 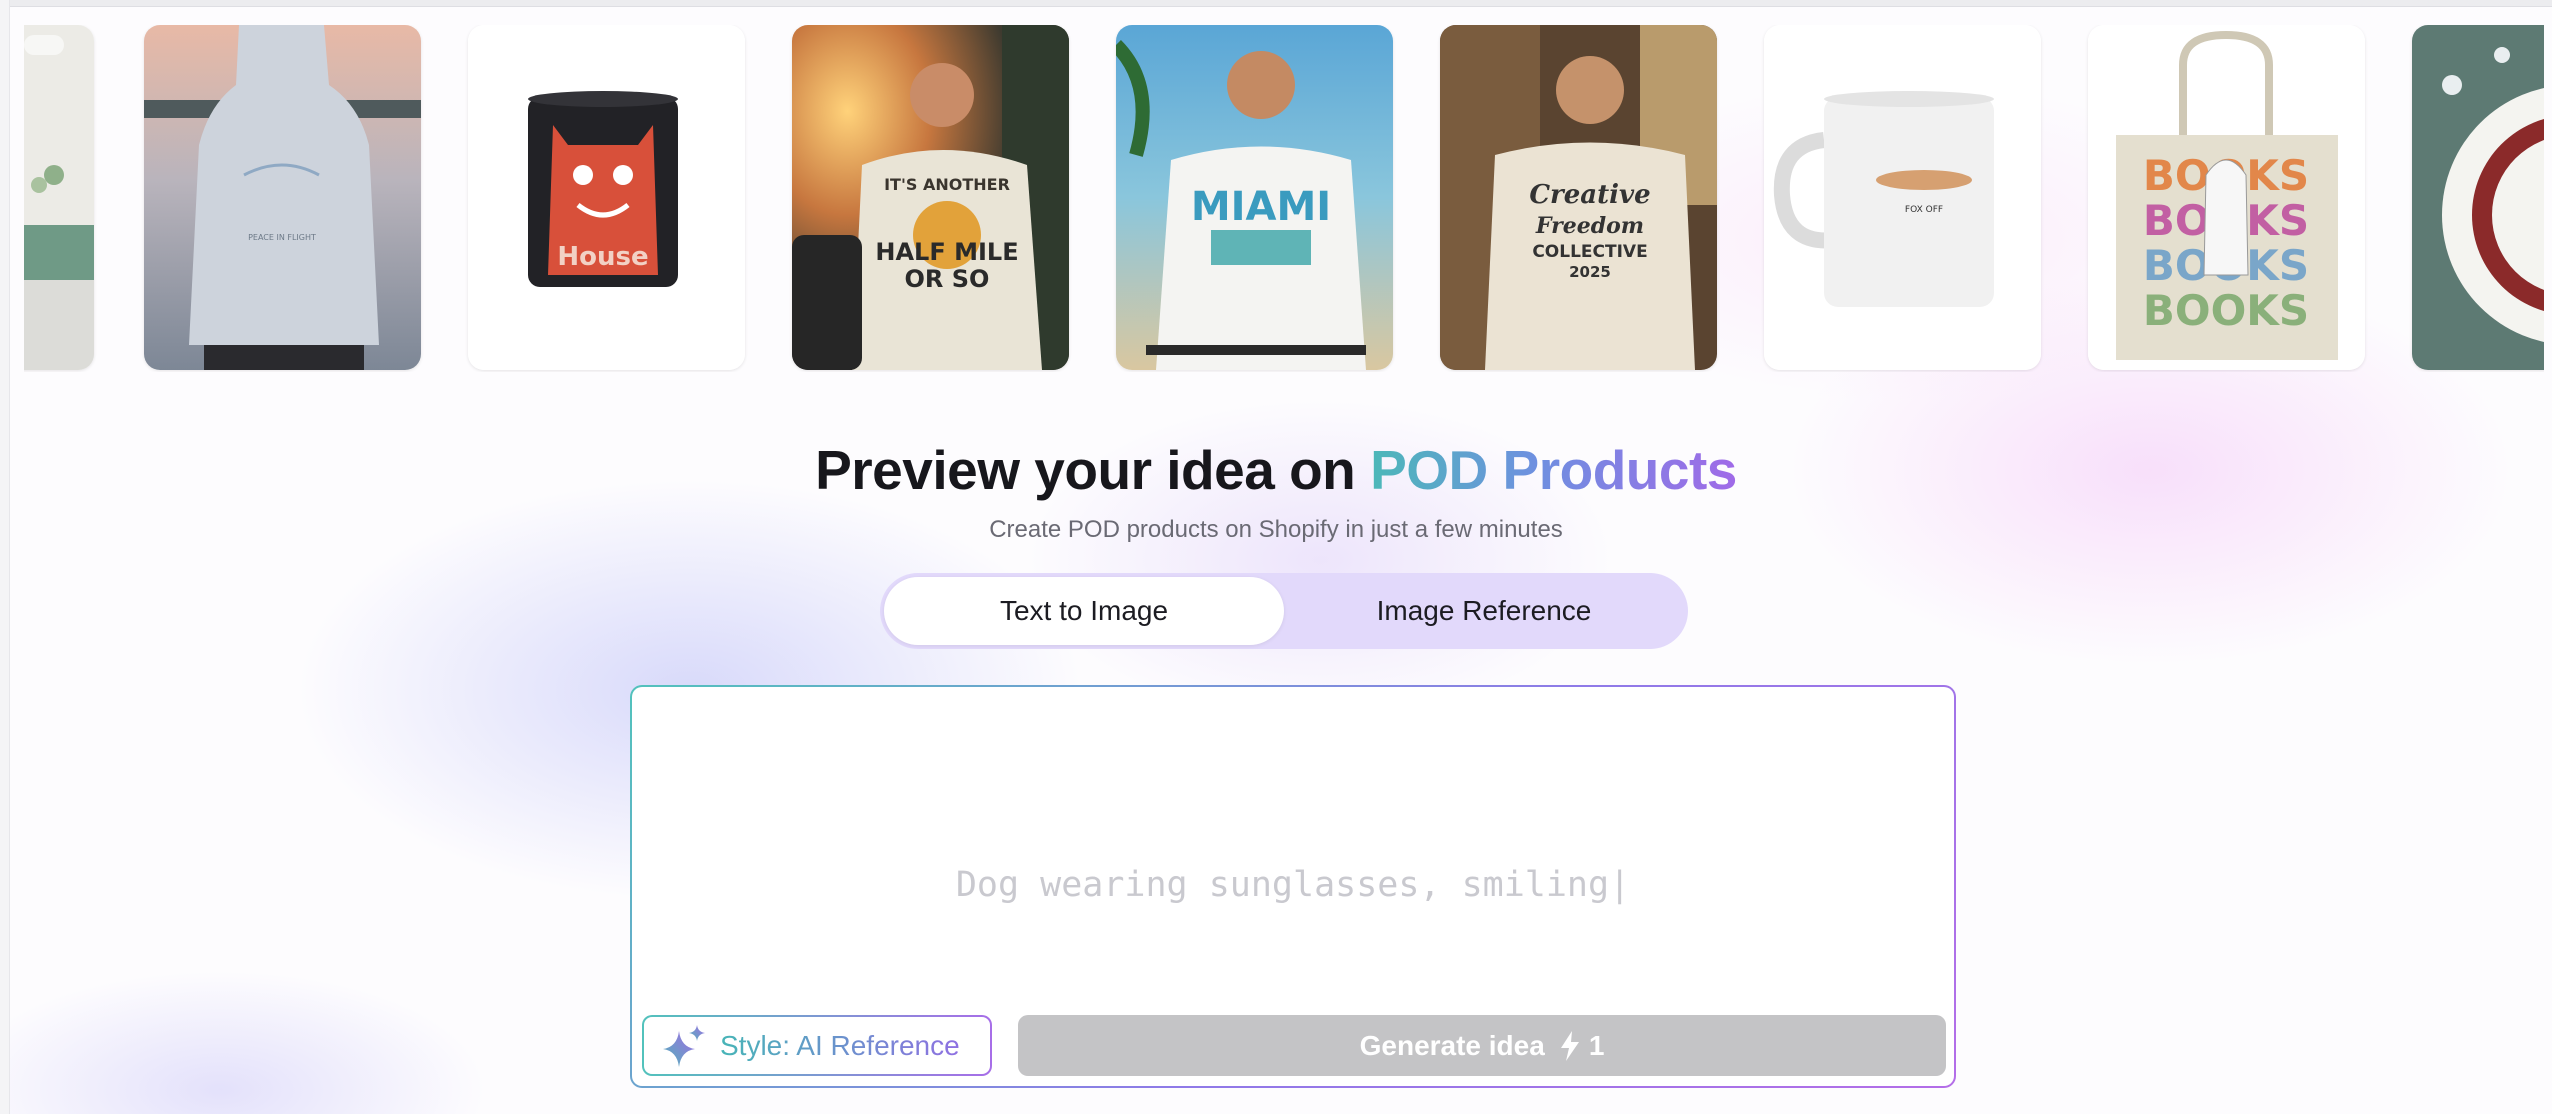 What do you see at coordinates (1261, 207) in the screenshot?
I see `svg-text: MIAMI` at bounding box center [1261, 207].